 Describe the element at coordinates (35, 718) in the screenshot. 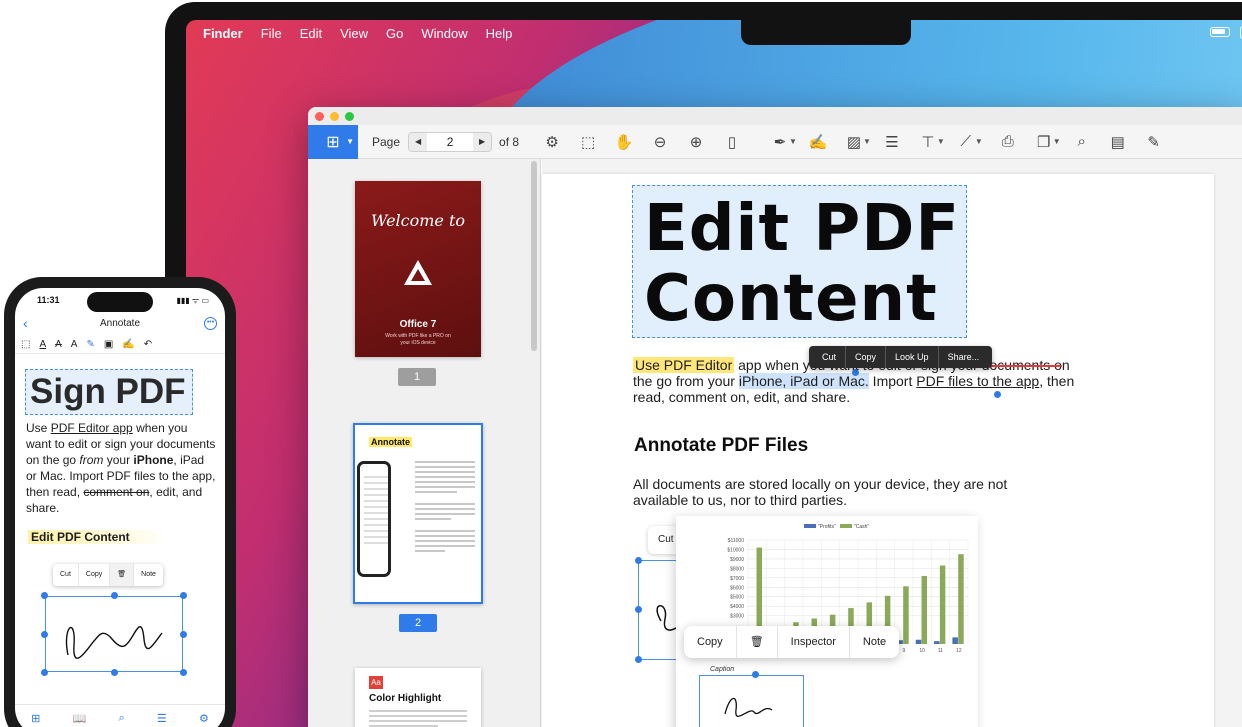

I see `grid-icon: ⊞` at that location.